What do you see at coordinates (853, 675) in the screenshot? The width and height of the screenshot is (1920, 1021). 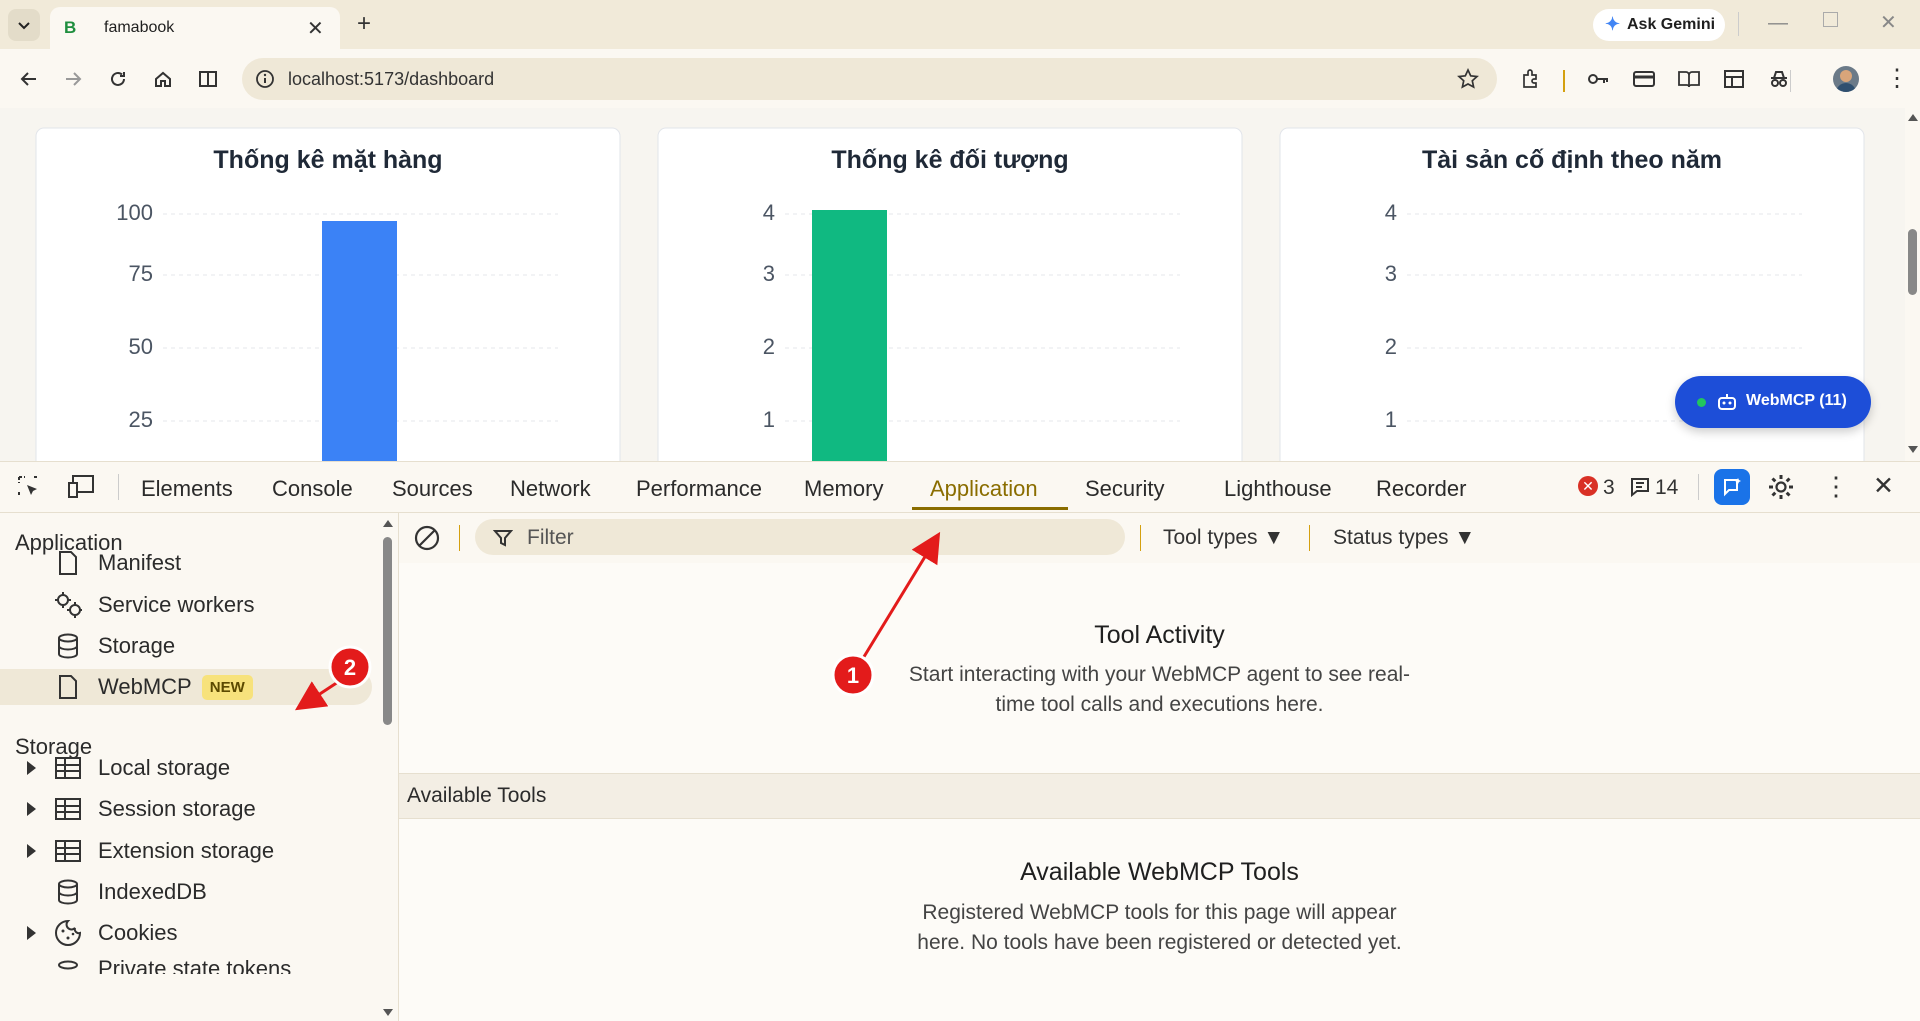 I see `annotation-badge-1-label: 1` at bounding box center [853, 675].